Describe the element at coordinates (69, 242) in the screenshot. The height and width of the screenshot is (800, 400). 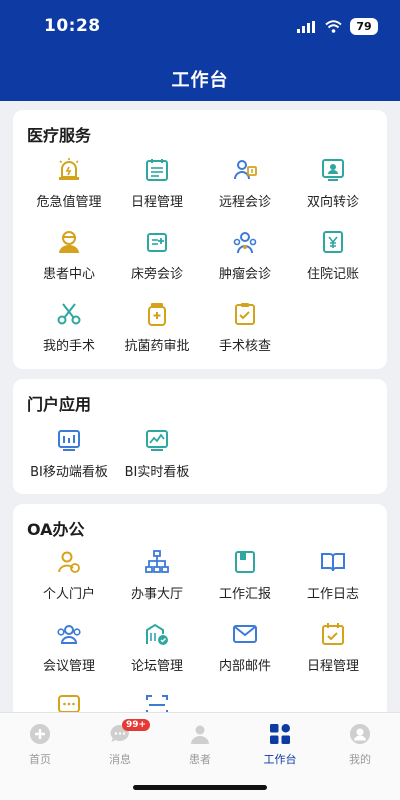
I see `patient-icon` at that location.